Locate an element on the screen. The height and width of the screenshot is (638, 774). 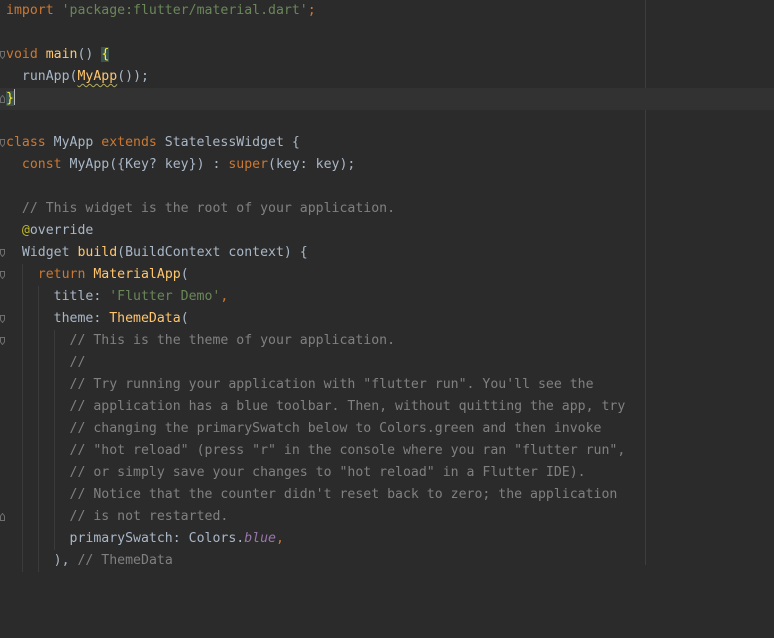
function-name: MaterialApp is located at coordinates (137, 274).